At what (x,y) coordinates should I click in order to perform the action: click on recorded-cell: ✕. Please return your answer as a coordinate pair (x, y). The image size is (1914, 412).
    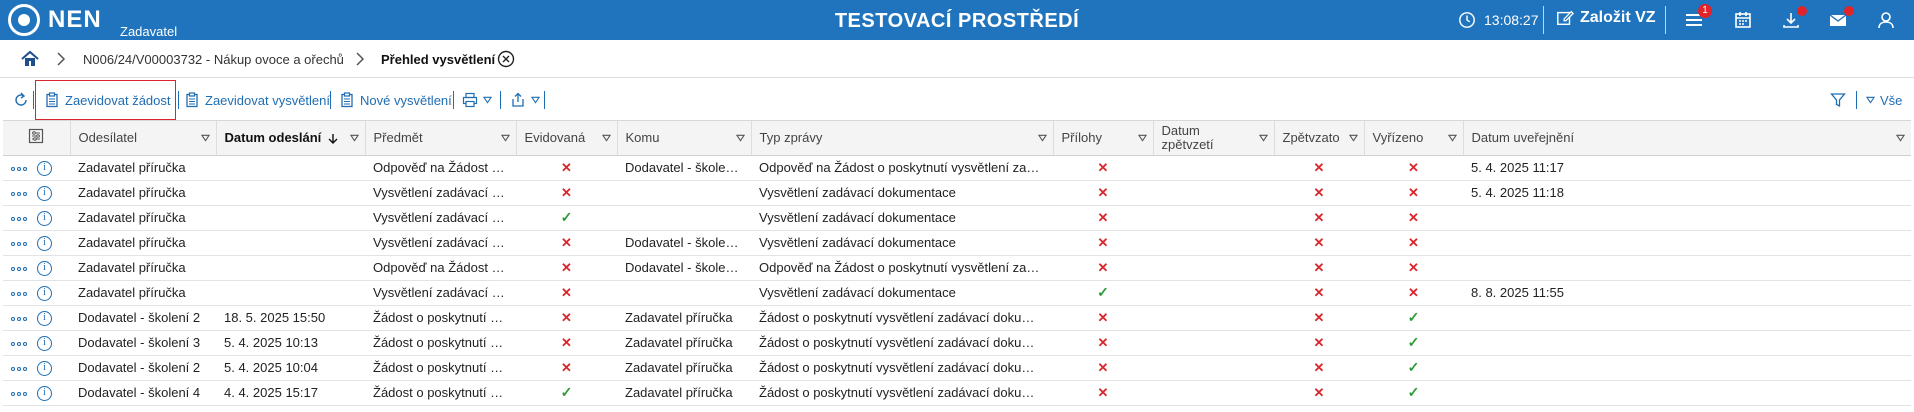
    Looking at the image, I should click on (566, 168).